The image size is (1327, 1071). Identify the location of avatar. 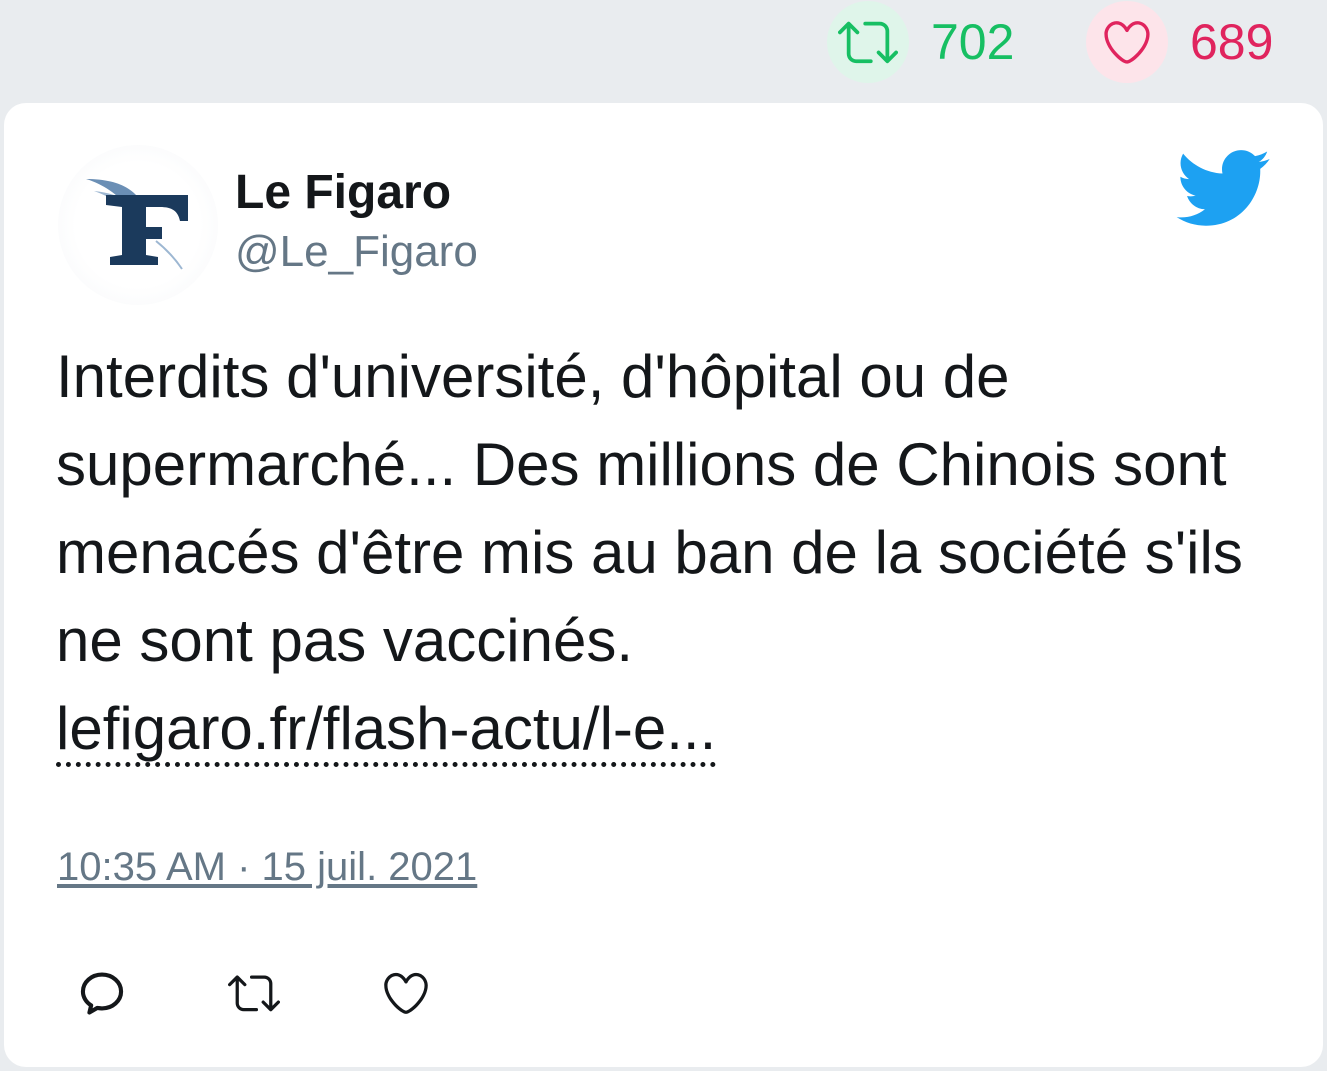
(138, 225).